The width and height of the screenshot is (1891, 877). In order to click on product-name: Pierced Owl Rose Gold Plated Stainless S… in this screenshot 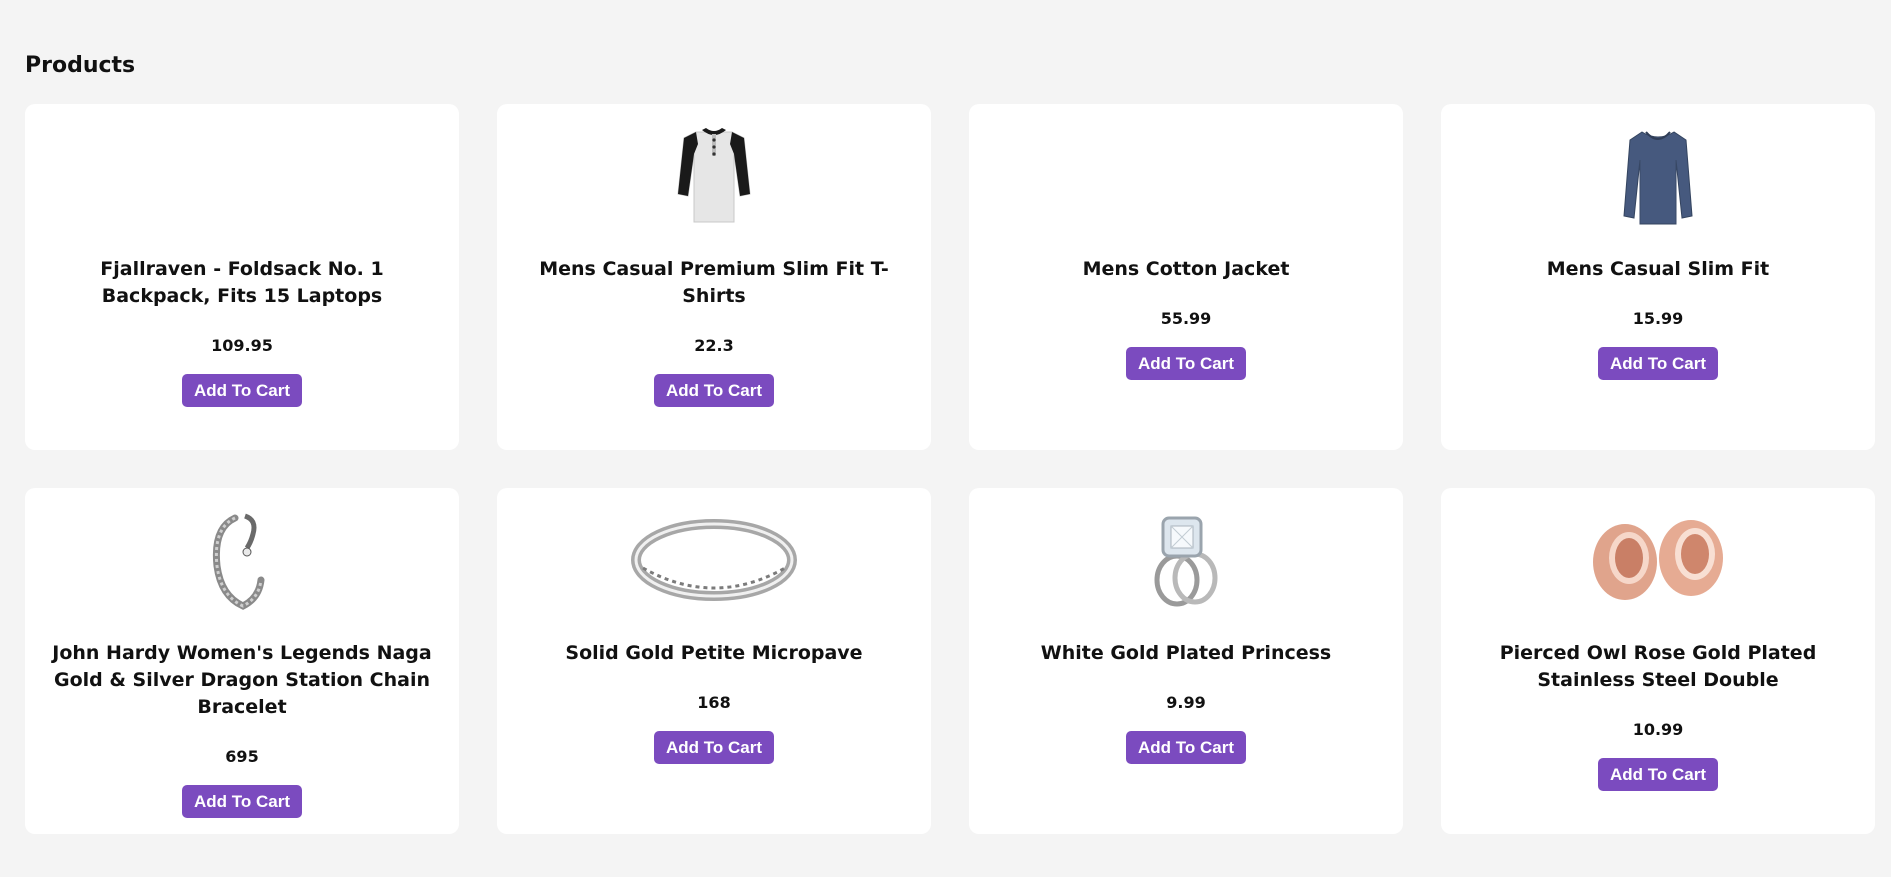, I will do `click(1658, 666)`.